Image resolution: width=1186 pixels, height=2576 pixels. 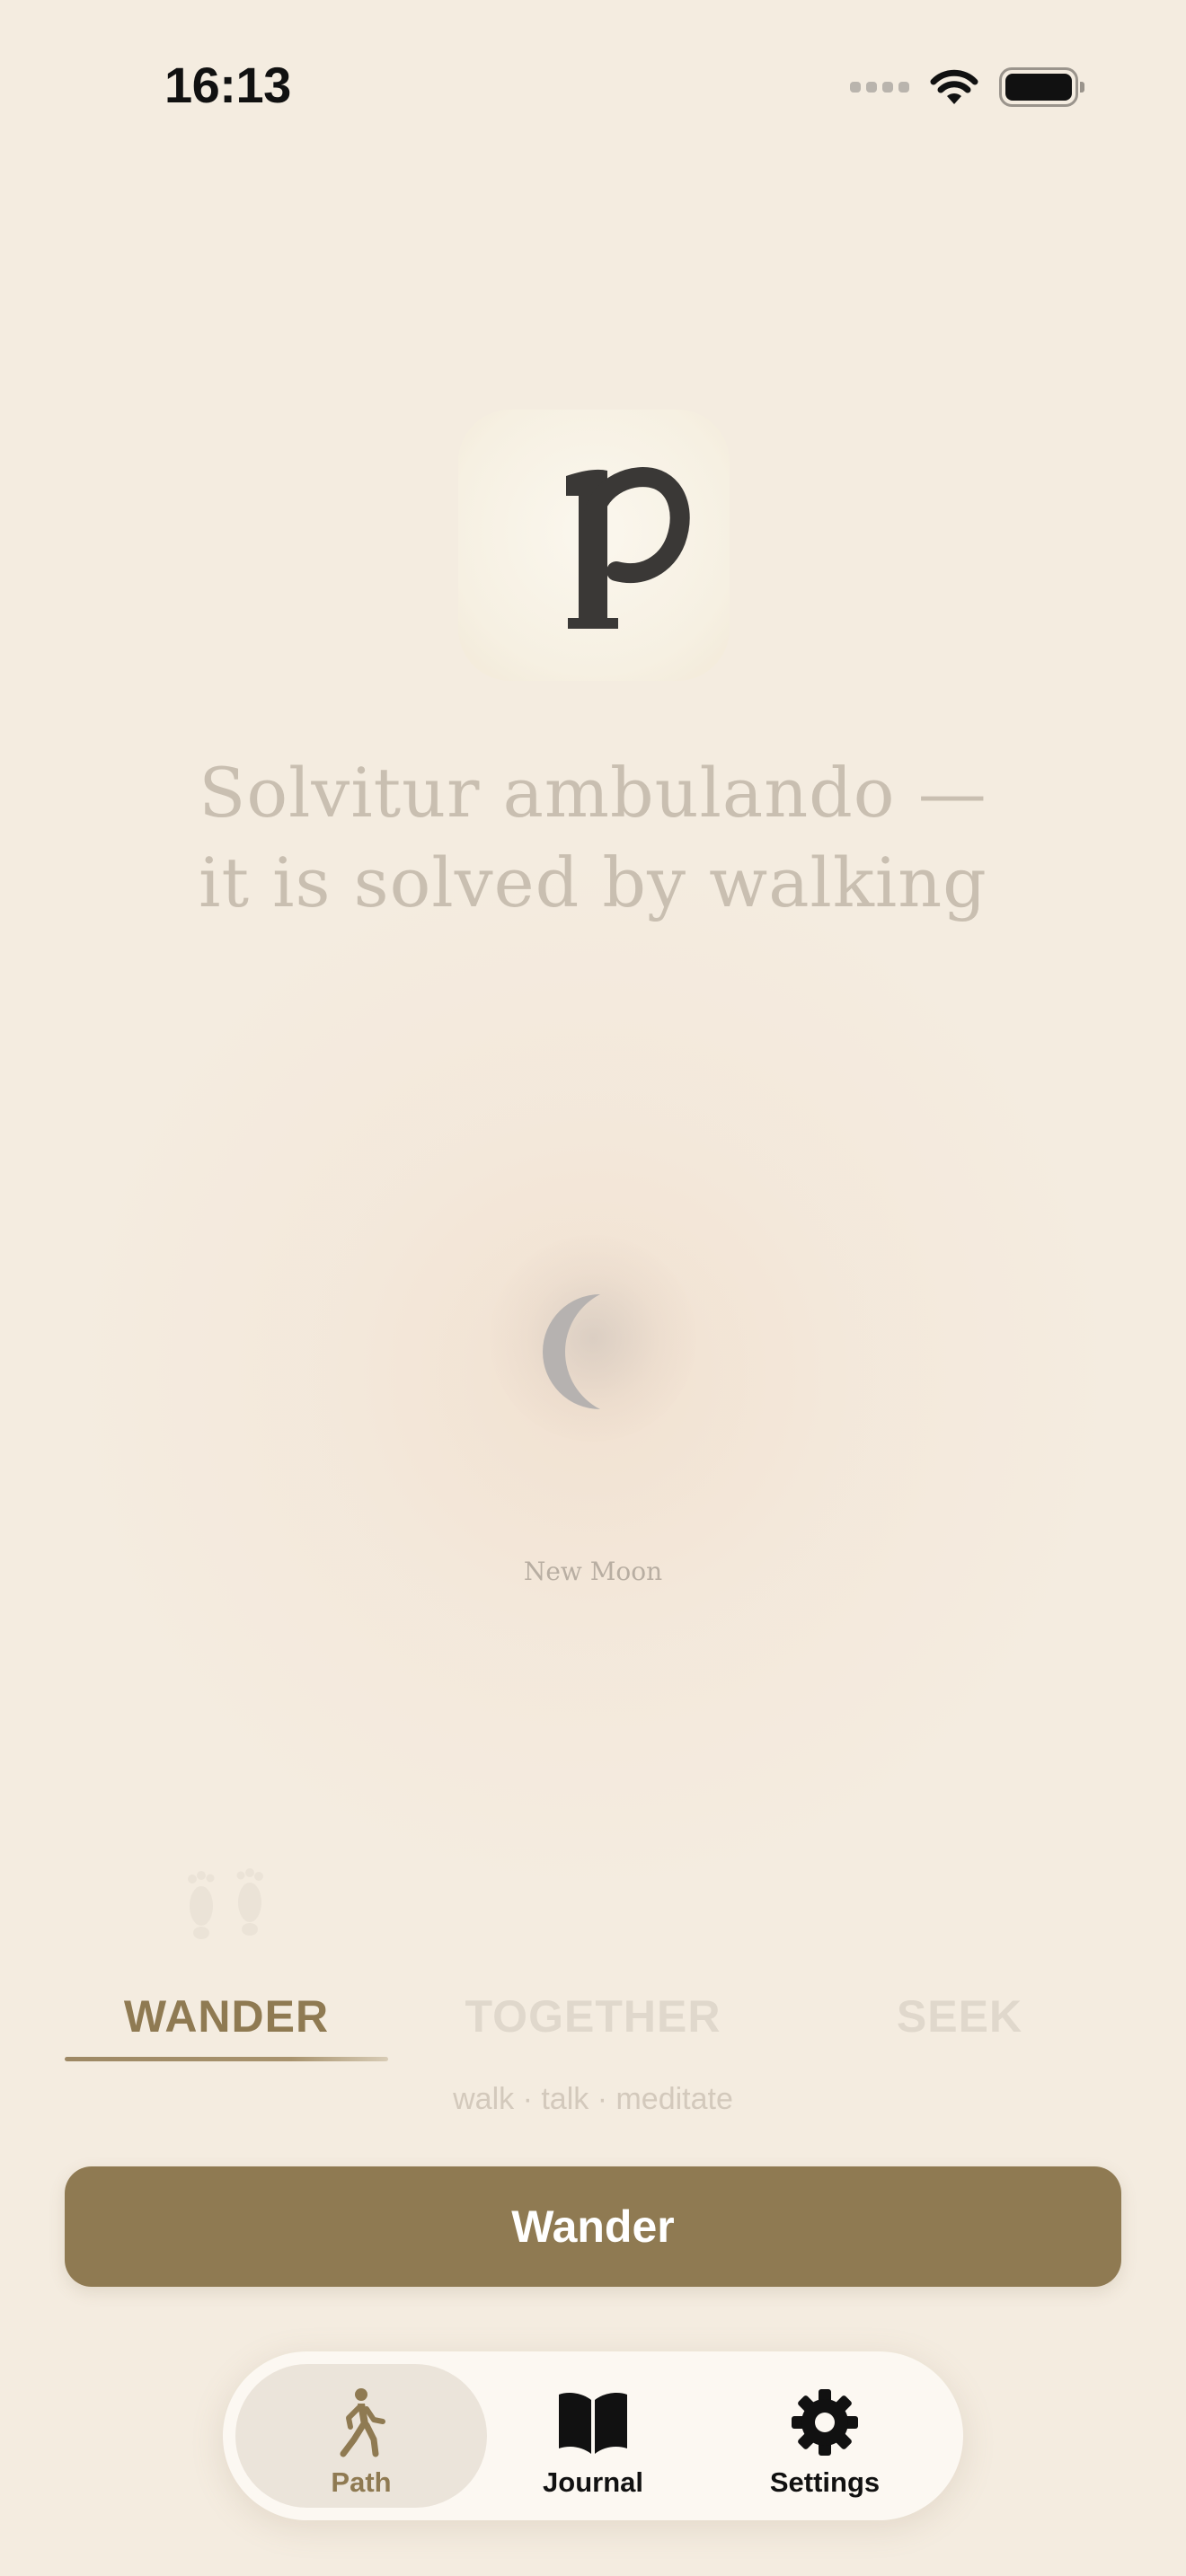 What do you see at coordinates (227, 85) in the screenshot?
I see `status-time: 16:13` at bounding box center [227, 85].